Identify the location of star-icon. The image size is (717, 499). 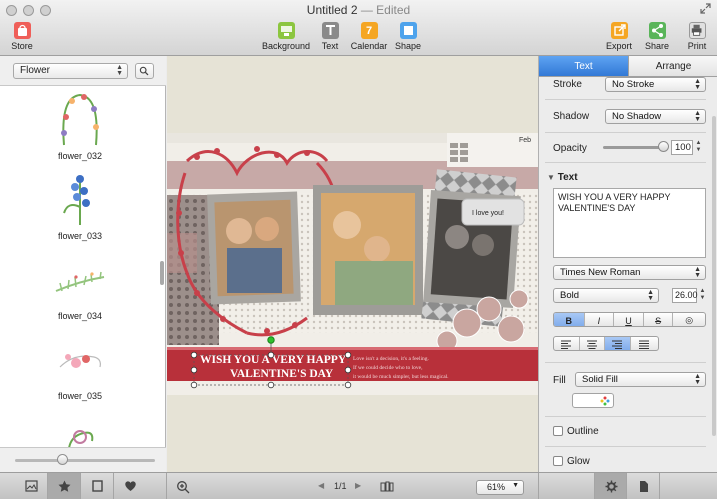
(64, 486).